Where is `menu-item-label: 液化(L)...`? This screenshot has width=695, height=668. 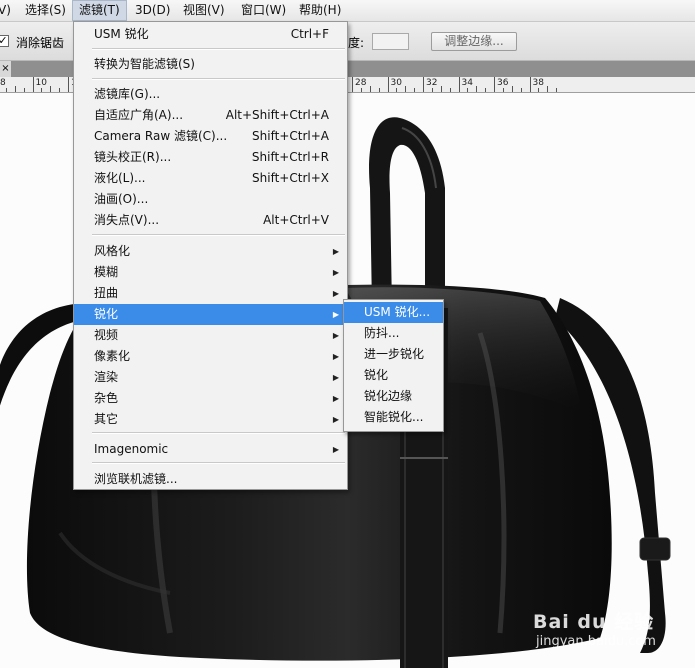
menu-item-label: 液化(L)... is located at coordinates (120, 178).